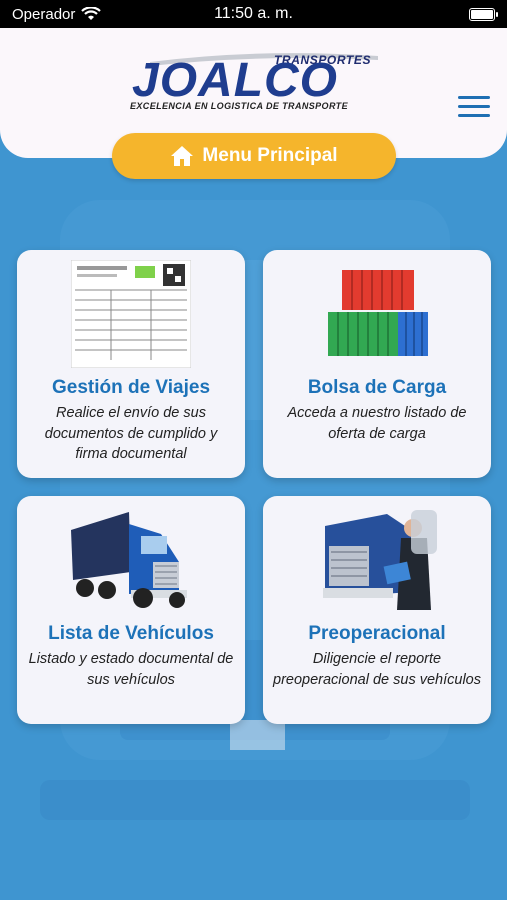  Describe the element at coordinates (131, 316) in the screenshot. I see `document-image` at that location.